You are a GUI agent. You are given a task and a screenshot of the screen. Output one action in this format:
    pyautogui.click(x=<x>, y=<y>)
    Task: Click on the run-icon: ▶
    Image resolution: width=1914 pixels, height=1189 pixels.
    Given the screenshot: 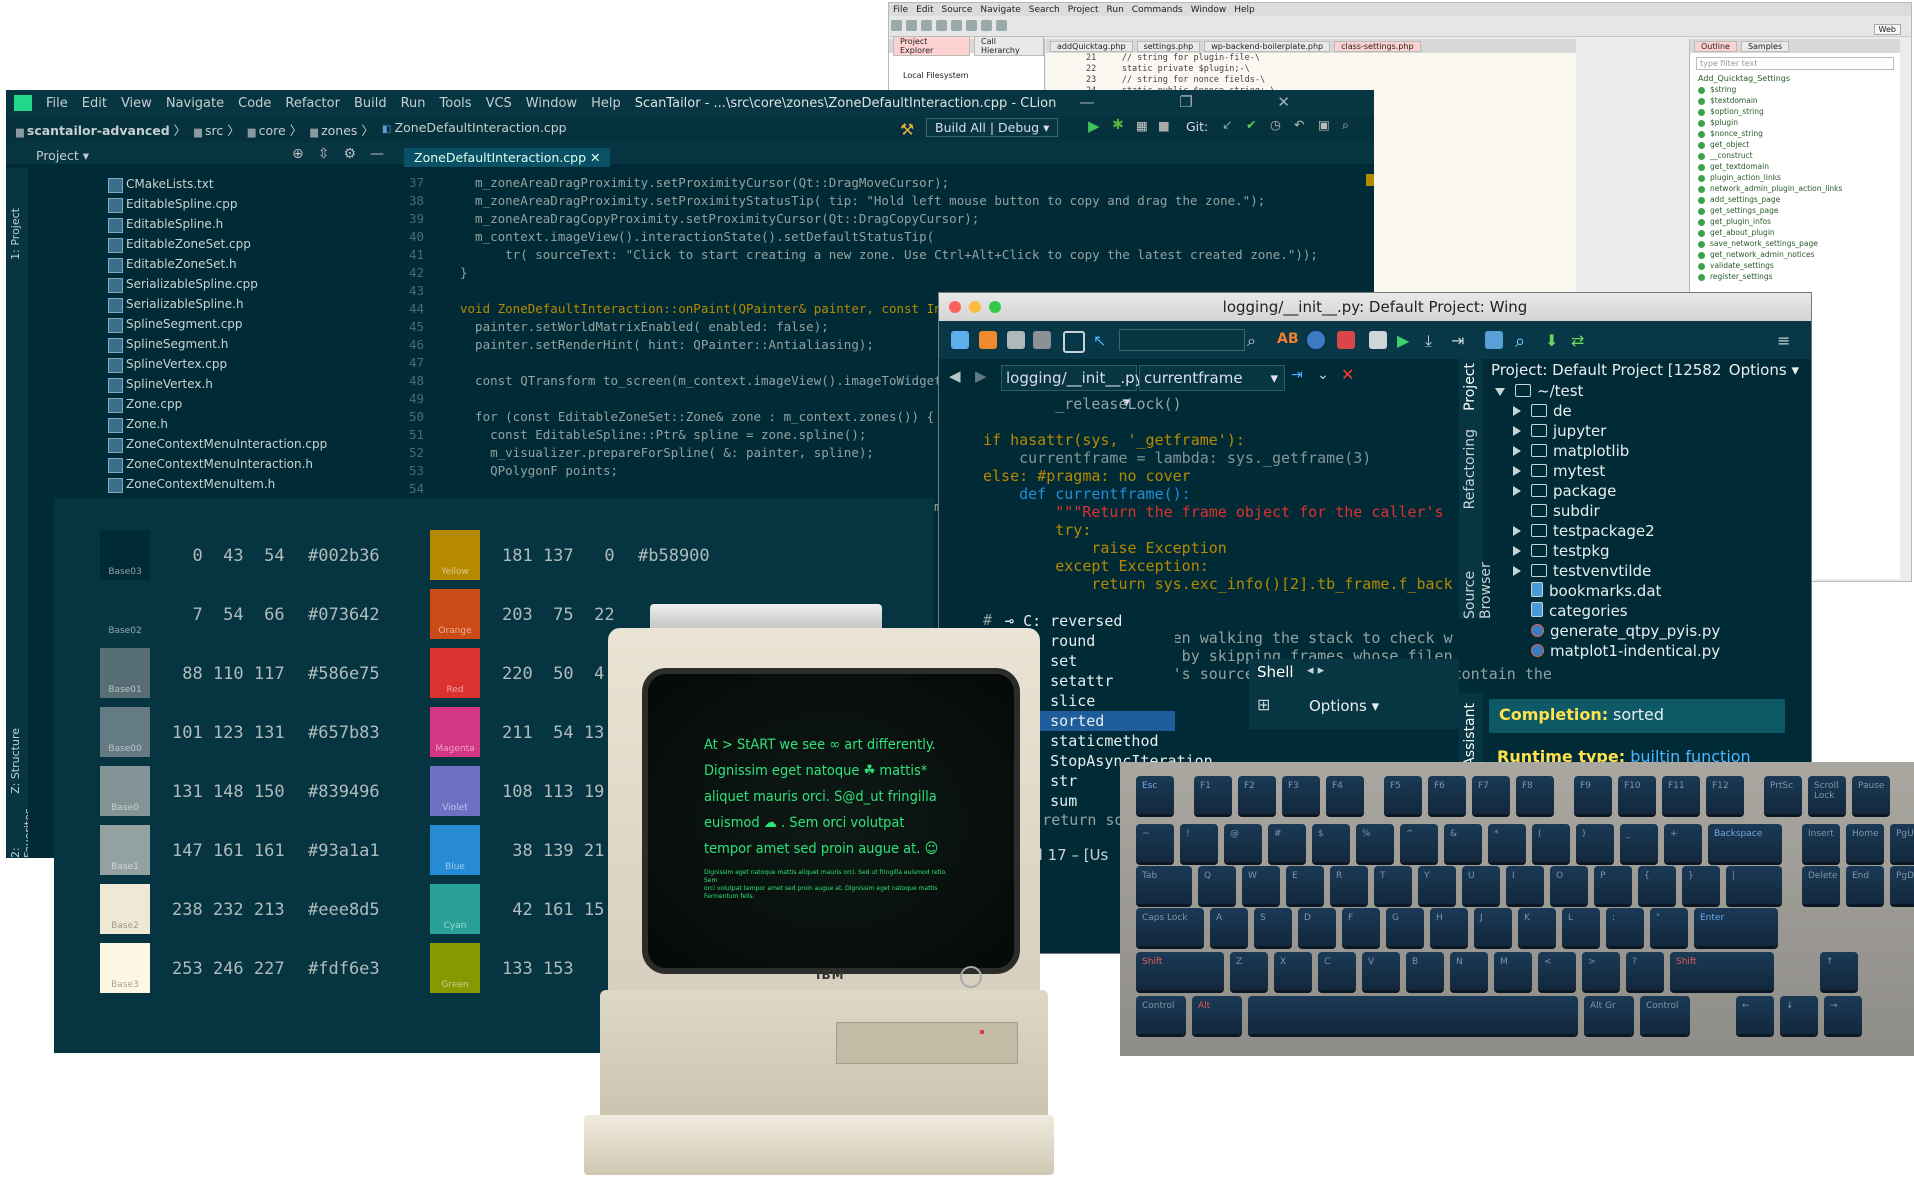 What is the action you would take?
    pyautogui.click(x=1094, y=126)
    